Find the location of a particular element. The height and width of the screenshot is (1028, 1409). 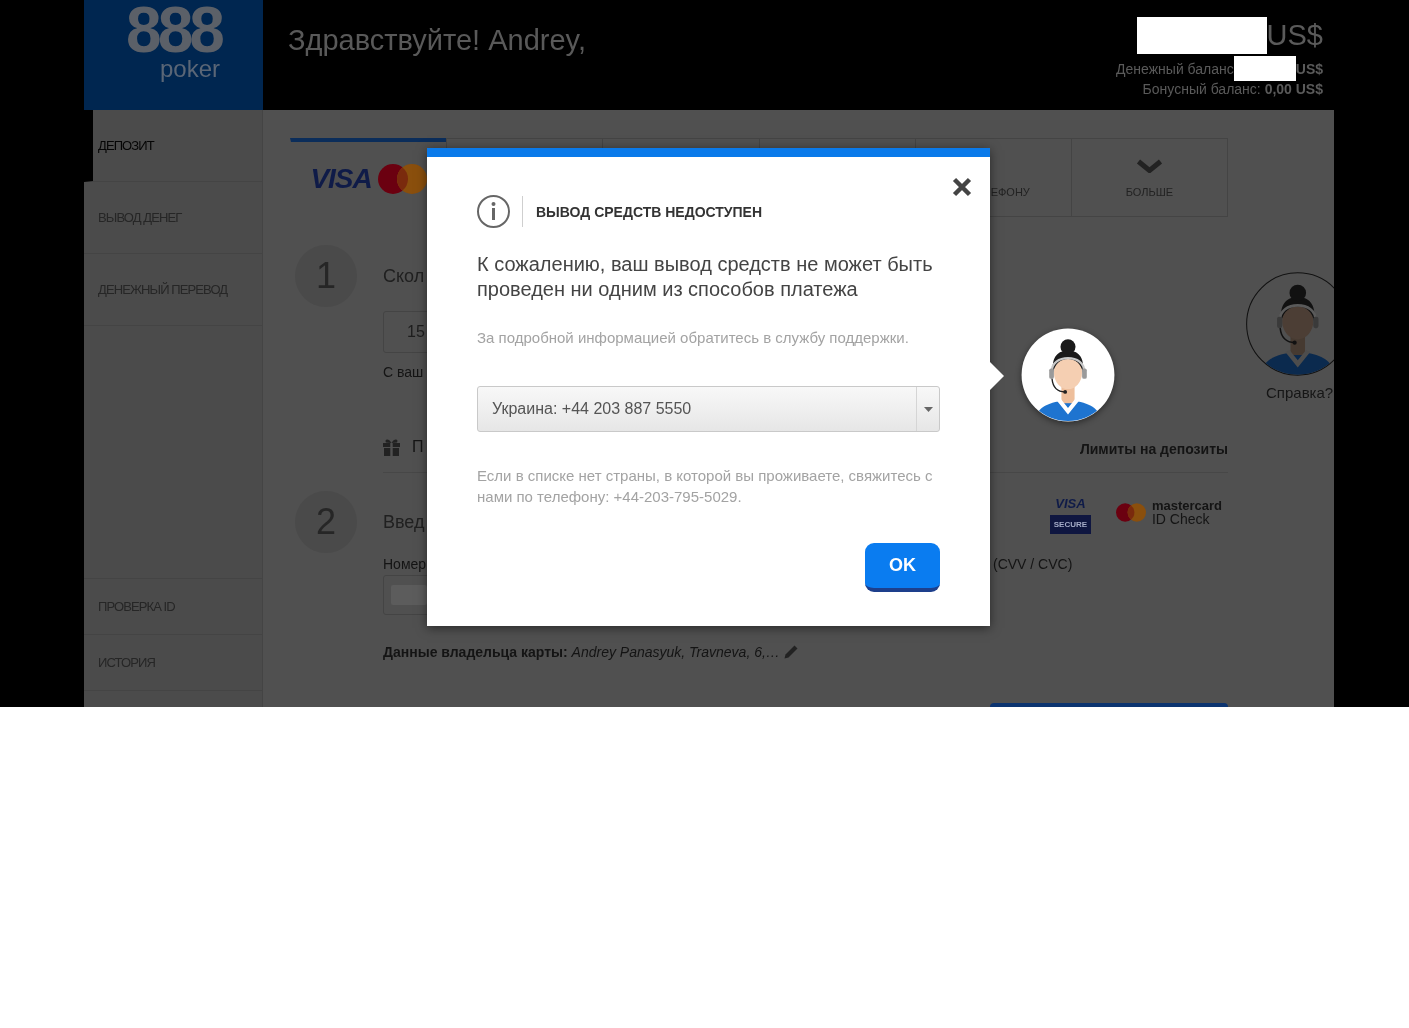

help-button: Справка? is located at coordinates (1290, 337).